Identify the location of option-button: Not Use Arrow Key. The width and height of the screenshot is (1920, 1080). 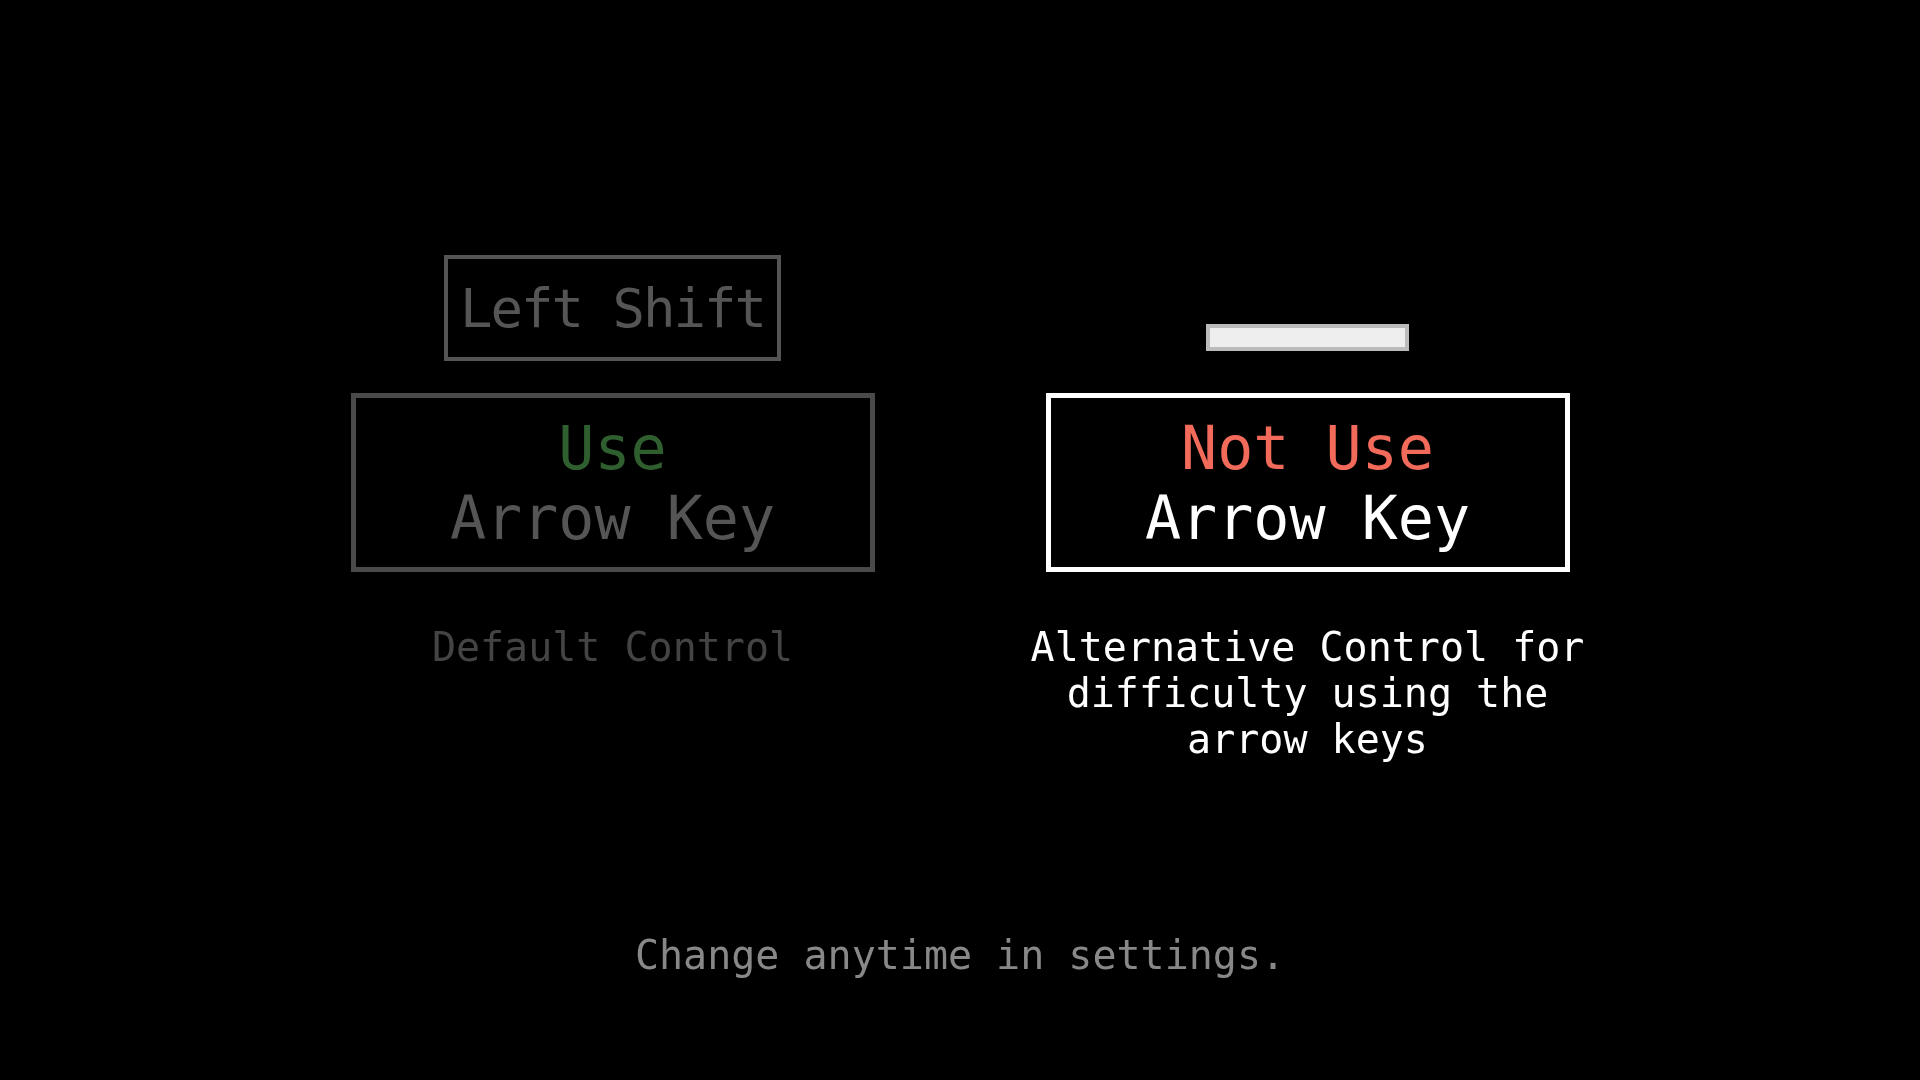
(1307, 482).